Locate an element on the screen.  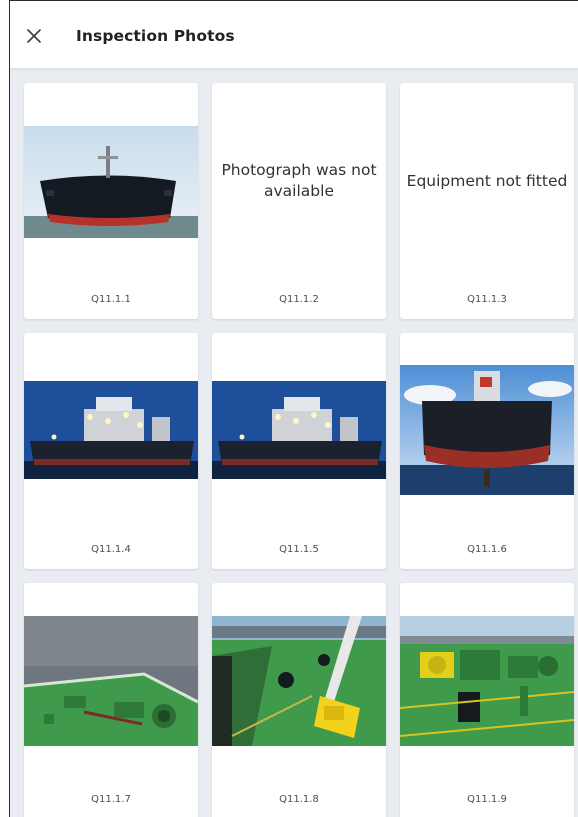
photo-deck-crane is located at coordinates (299, 681).